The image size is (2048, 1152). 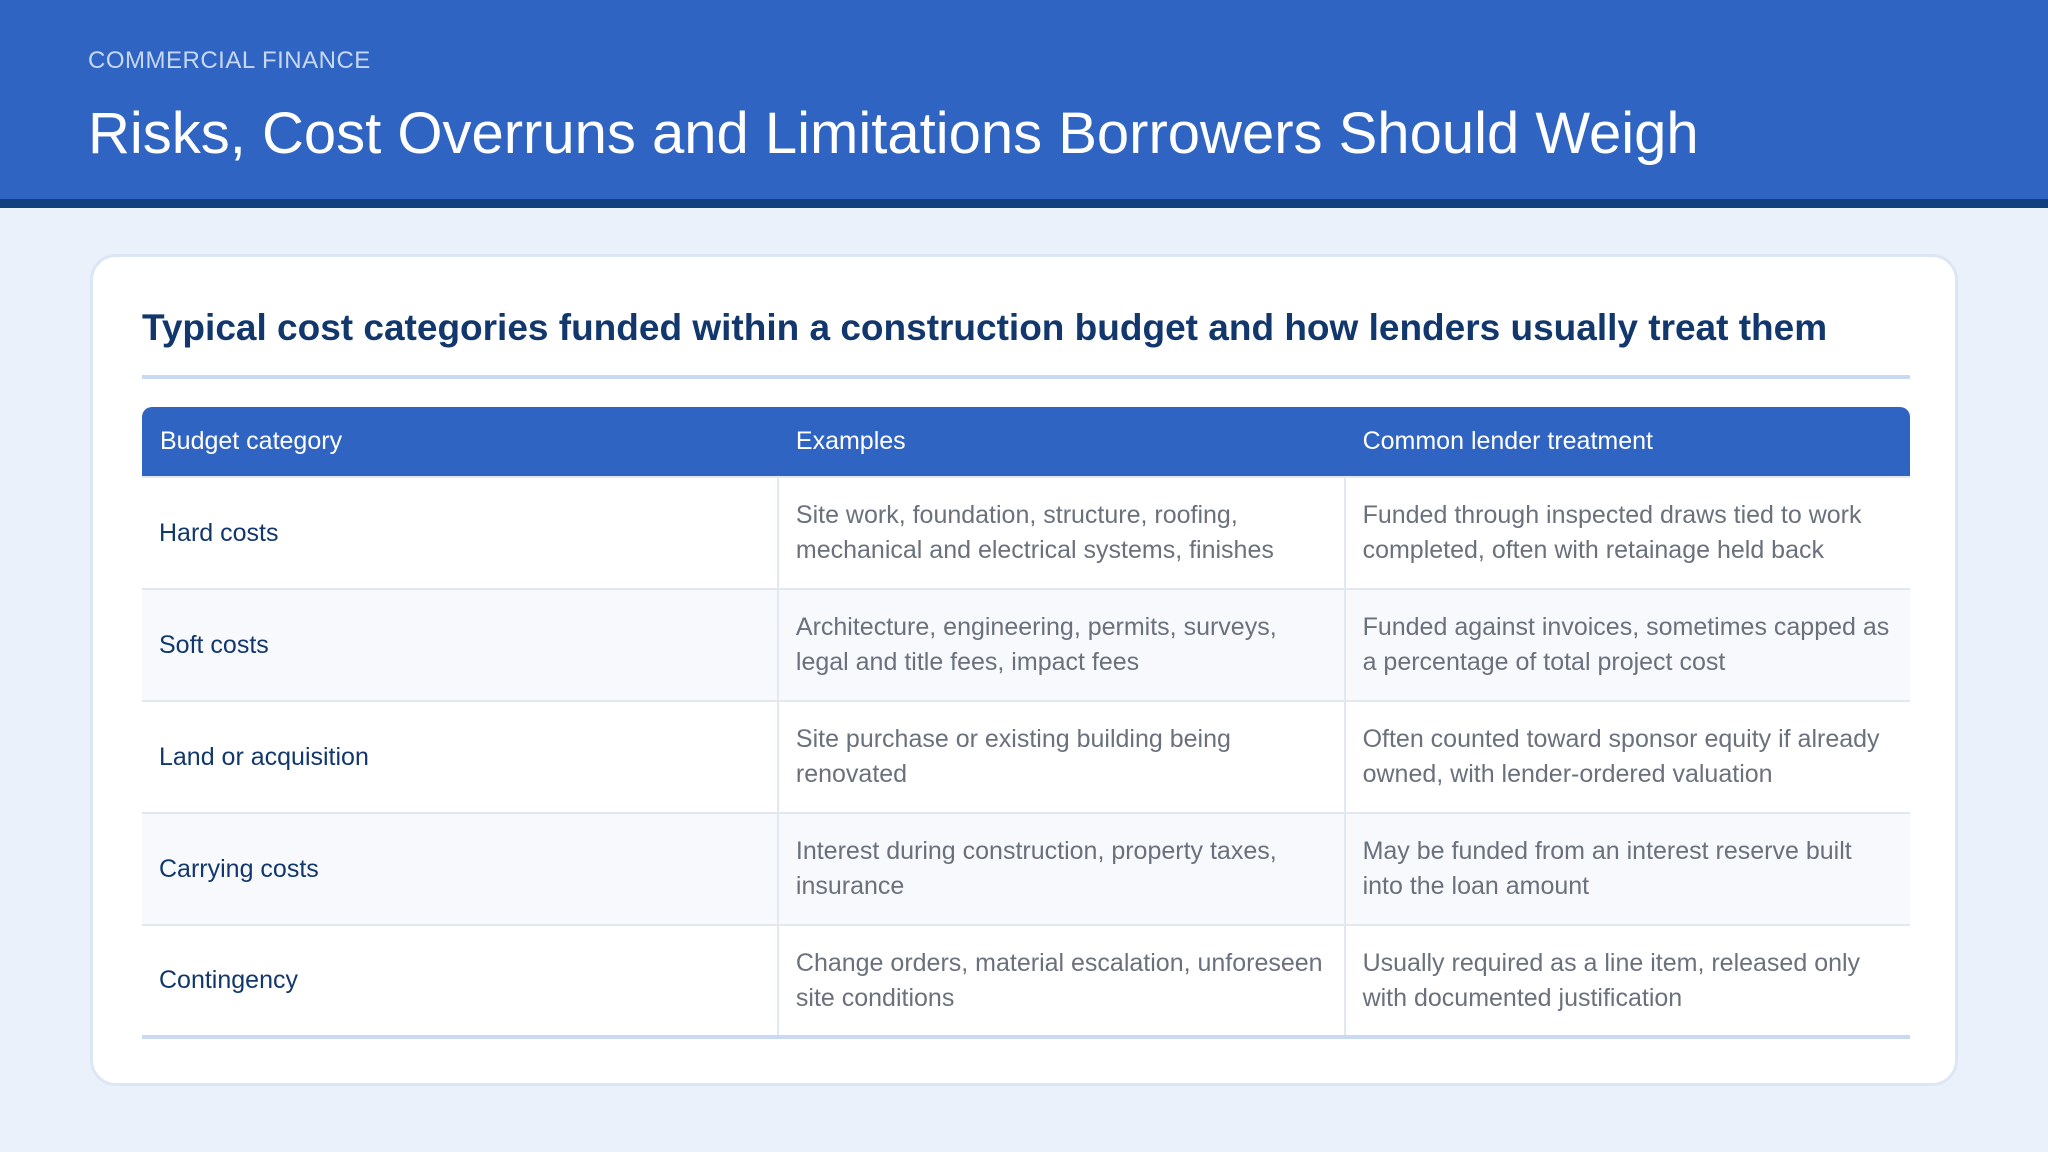 What do you see at coordinates (460, 532) in the screenshot?
I see `category-cell: Hard costs` at bounding box center [460, 532].